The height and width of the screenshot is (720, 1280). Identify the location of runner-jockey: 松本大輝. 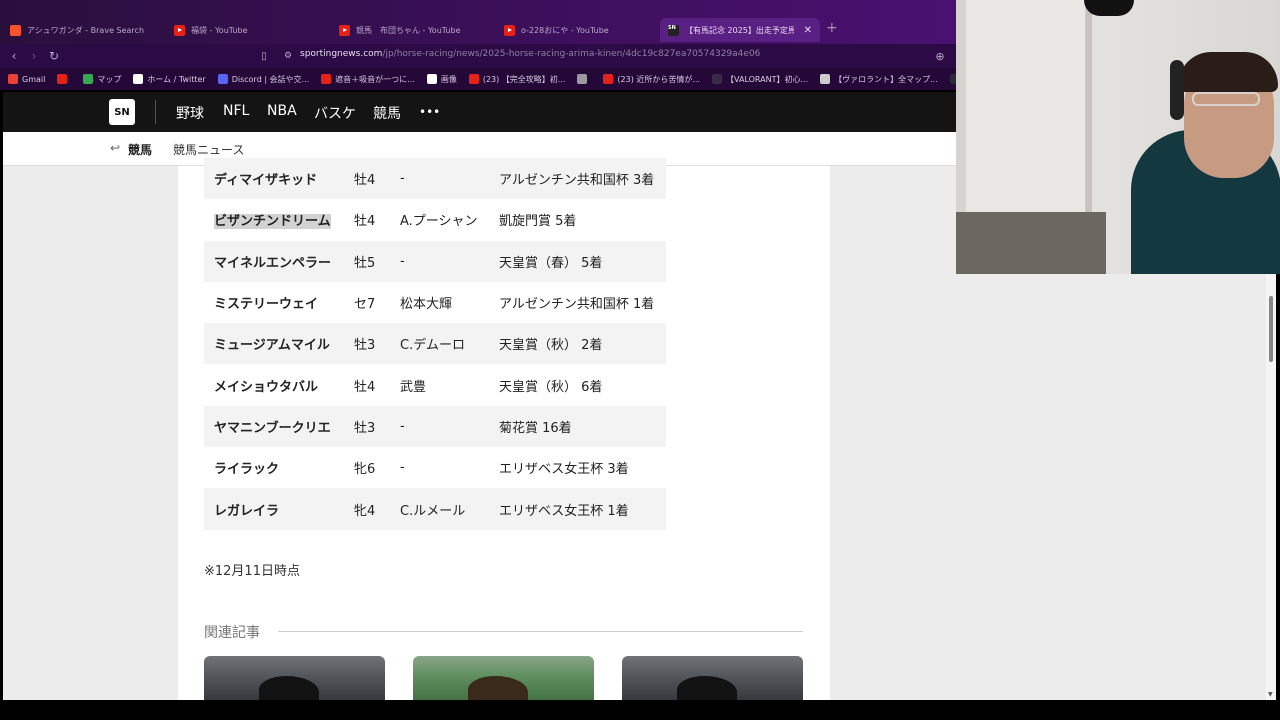
(426, 305).